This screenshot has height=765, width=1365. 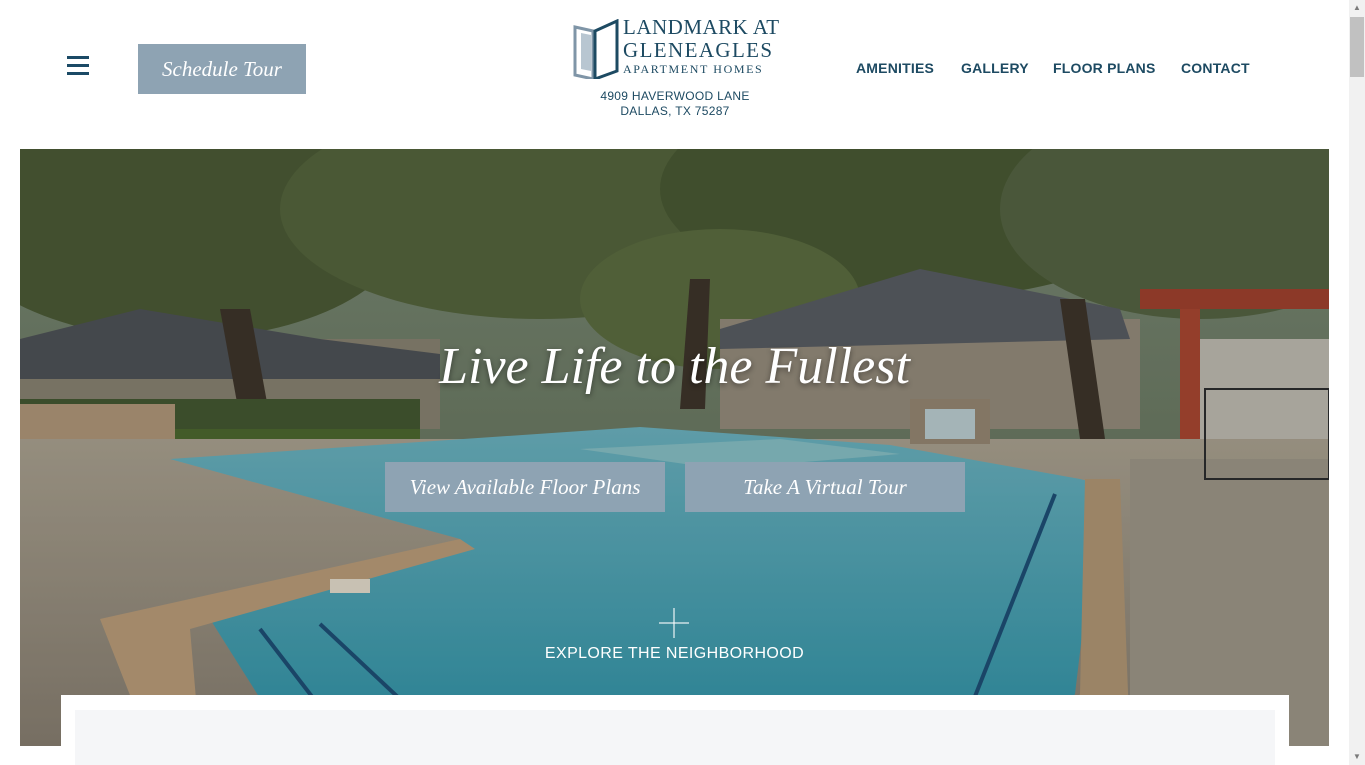 What do you see at coordinates (1215, 68) in the screenshot?
I see `nav-contact: CONTACT` at bounding box center [1215, 68].